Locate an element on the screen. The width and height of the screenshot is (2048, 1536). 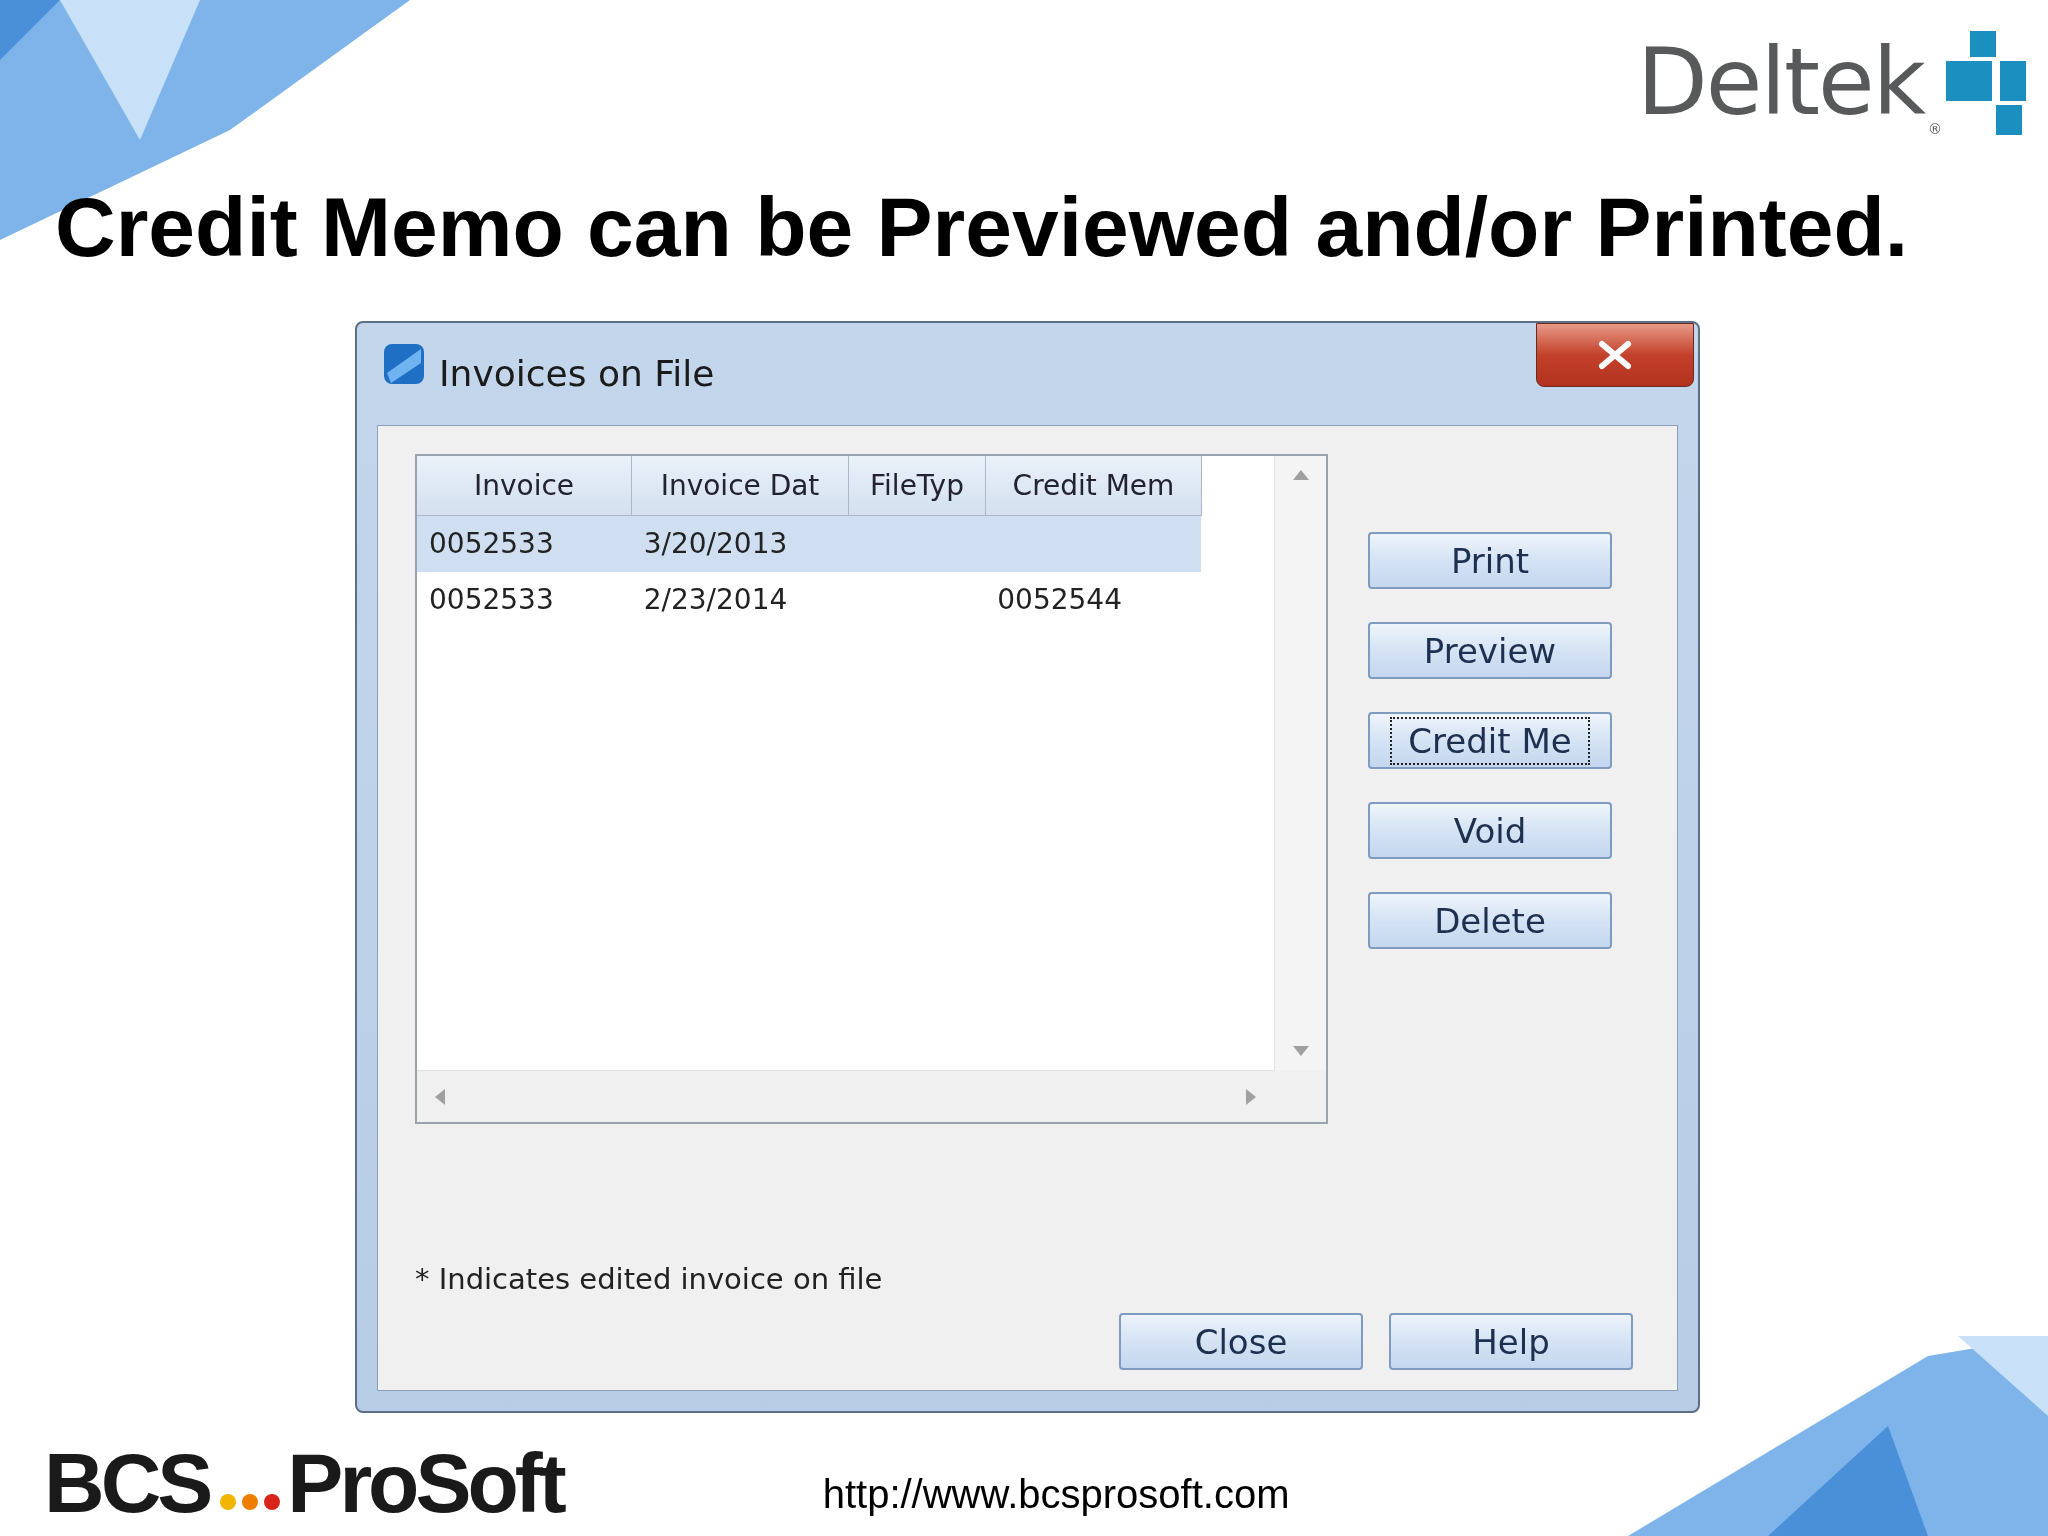
action-button: Void is located at coordinates (1490, 830).